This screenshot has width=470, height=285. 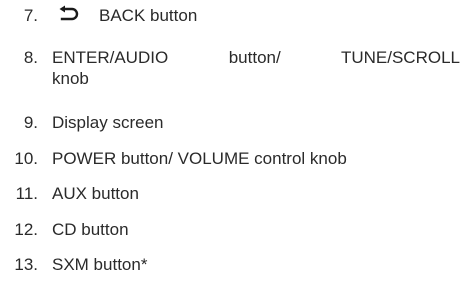 I want to click on item-number: 13., so click(x=26, y=264).